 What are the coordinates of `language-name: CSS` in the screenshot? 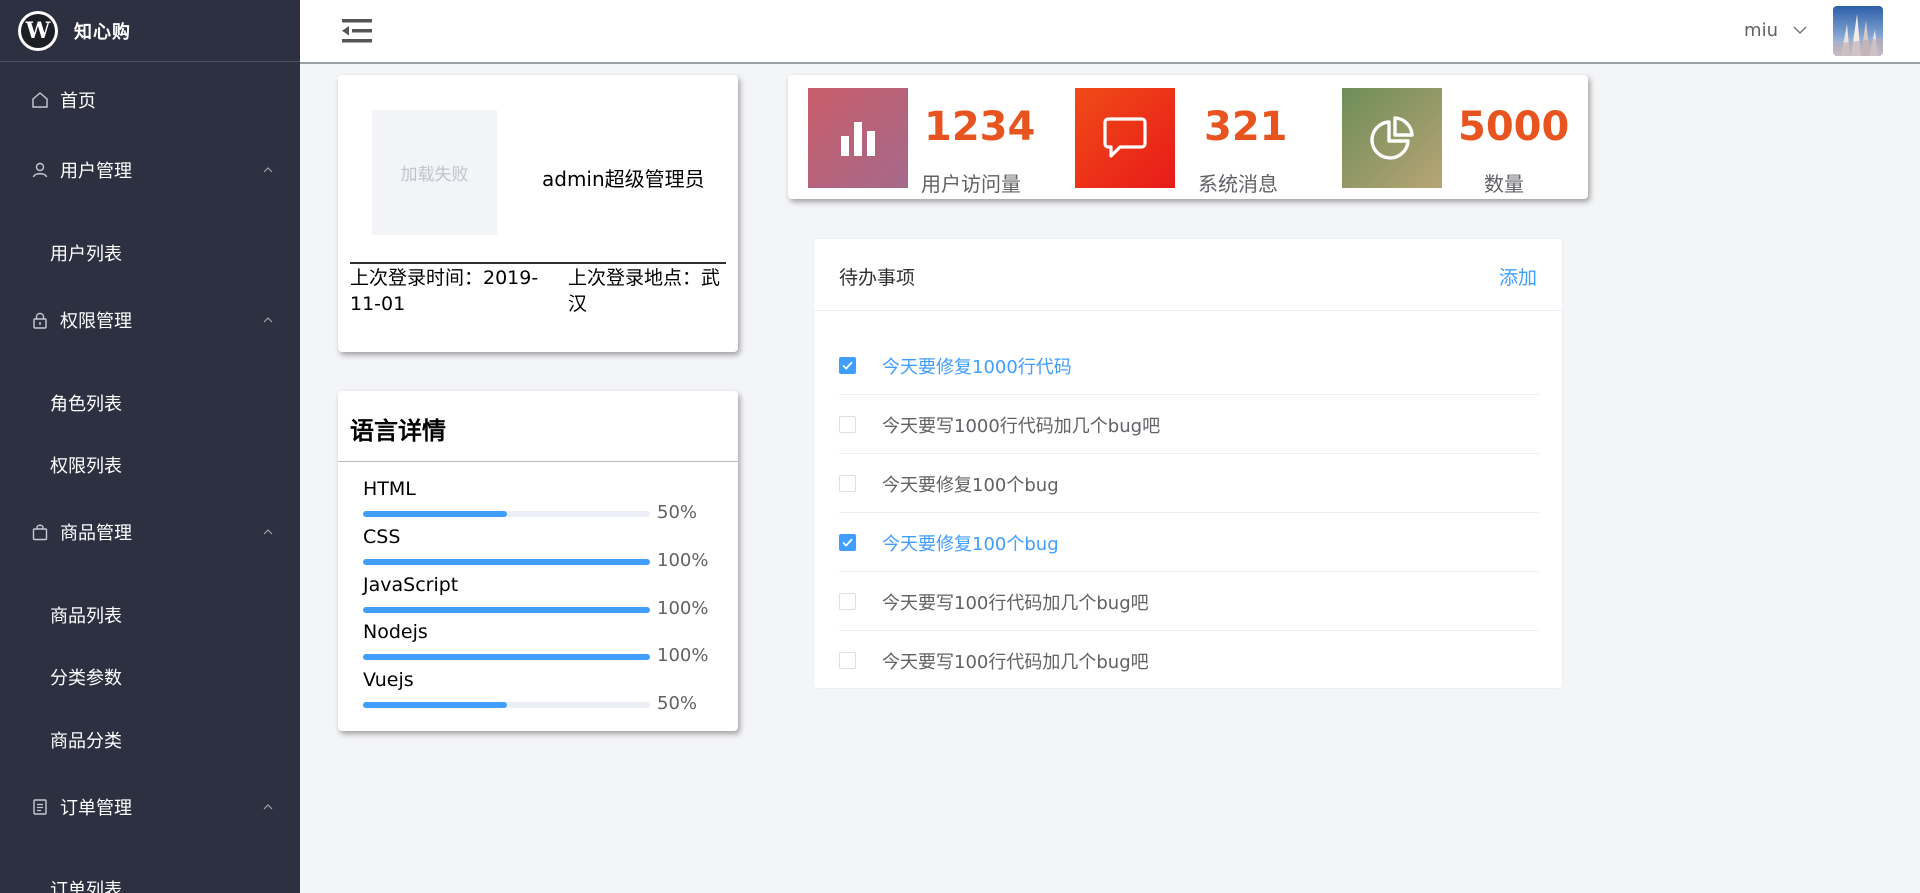 It's located at (382, 537).